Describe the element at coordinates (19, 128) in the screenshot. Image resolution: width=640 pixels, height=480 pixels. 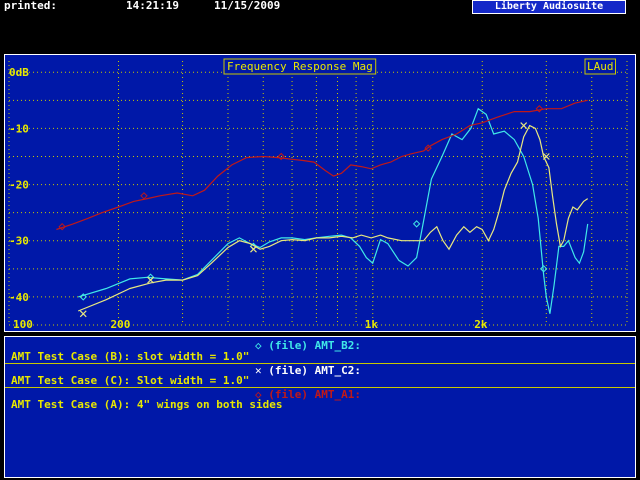
I see `y-tick-label: -10` at that location.